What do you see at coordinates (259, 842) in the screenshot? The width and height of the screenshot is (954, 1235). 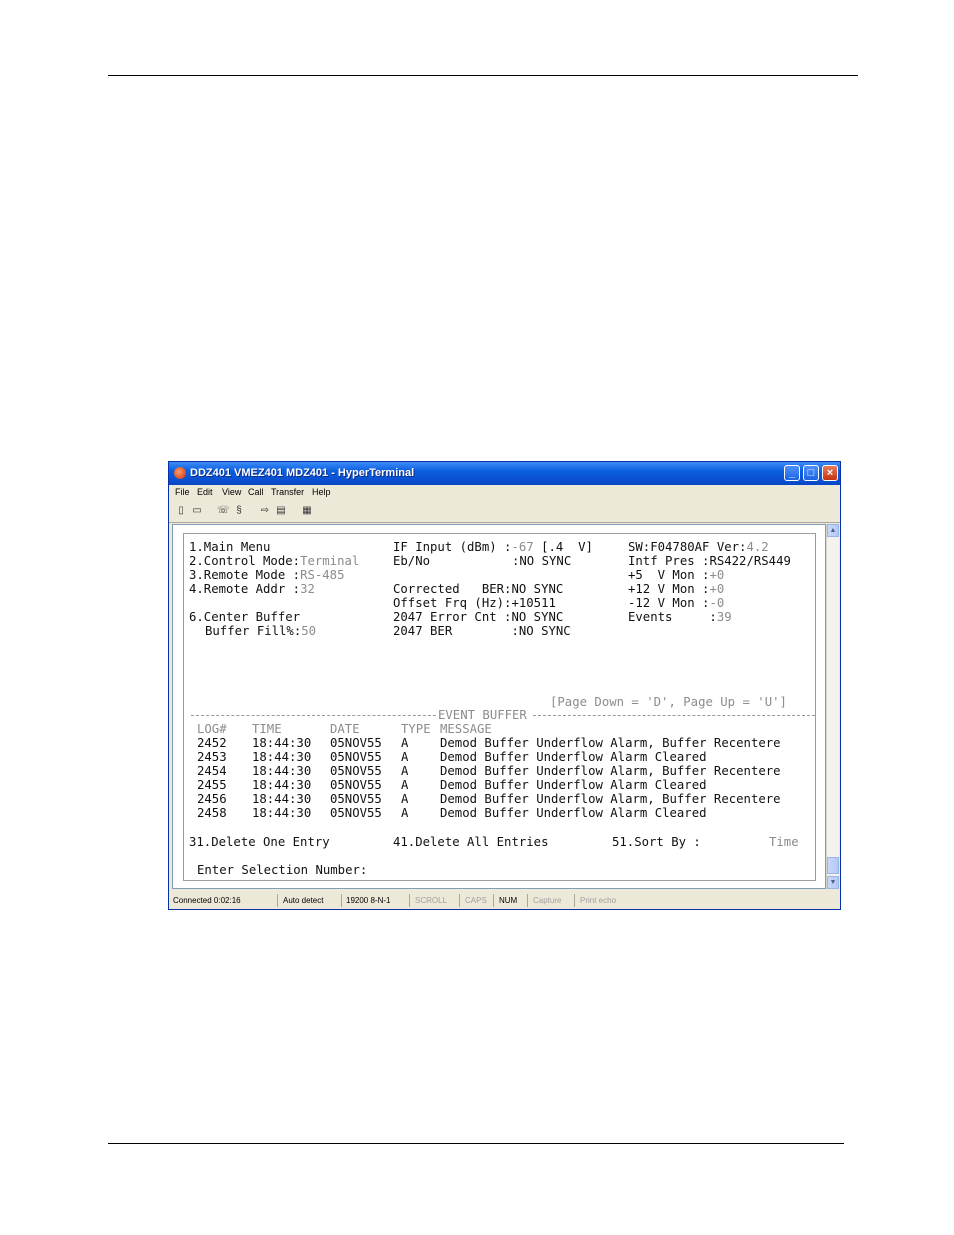 I see `delete-one-entry-option: 31.Delete One Entry` at bounding box center [259, 842].